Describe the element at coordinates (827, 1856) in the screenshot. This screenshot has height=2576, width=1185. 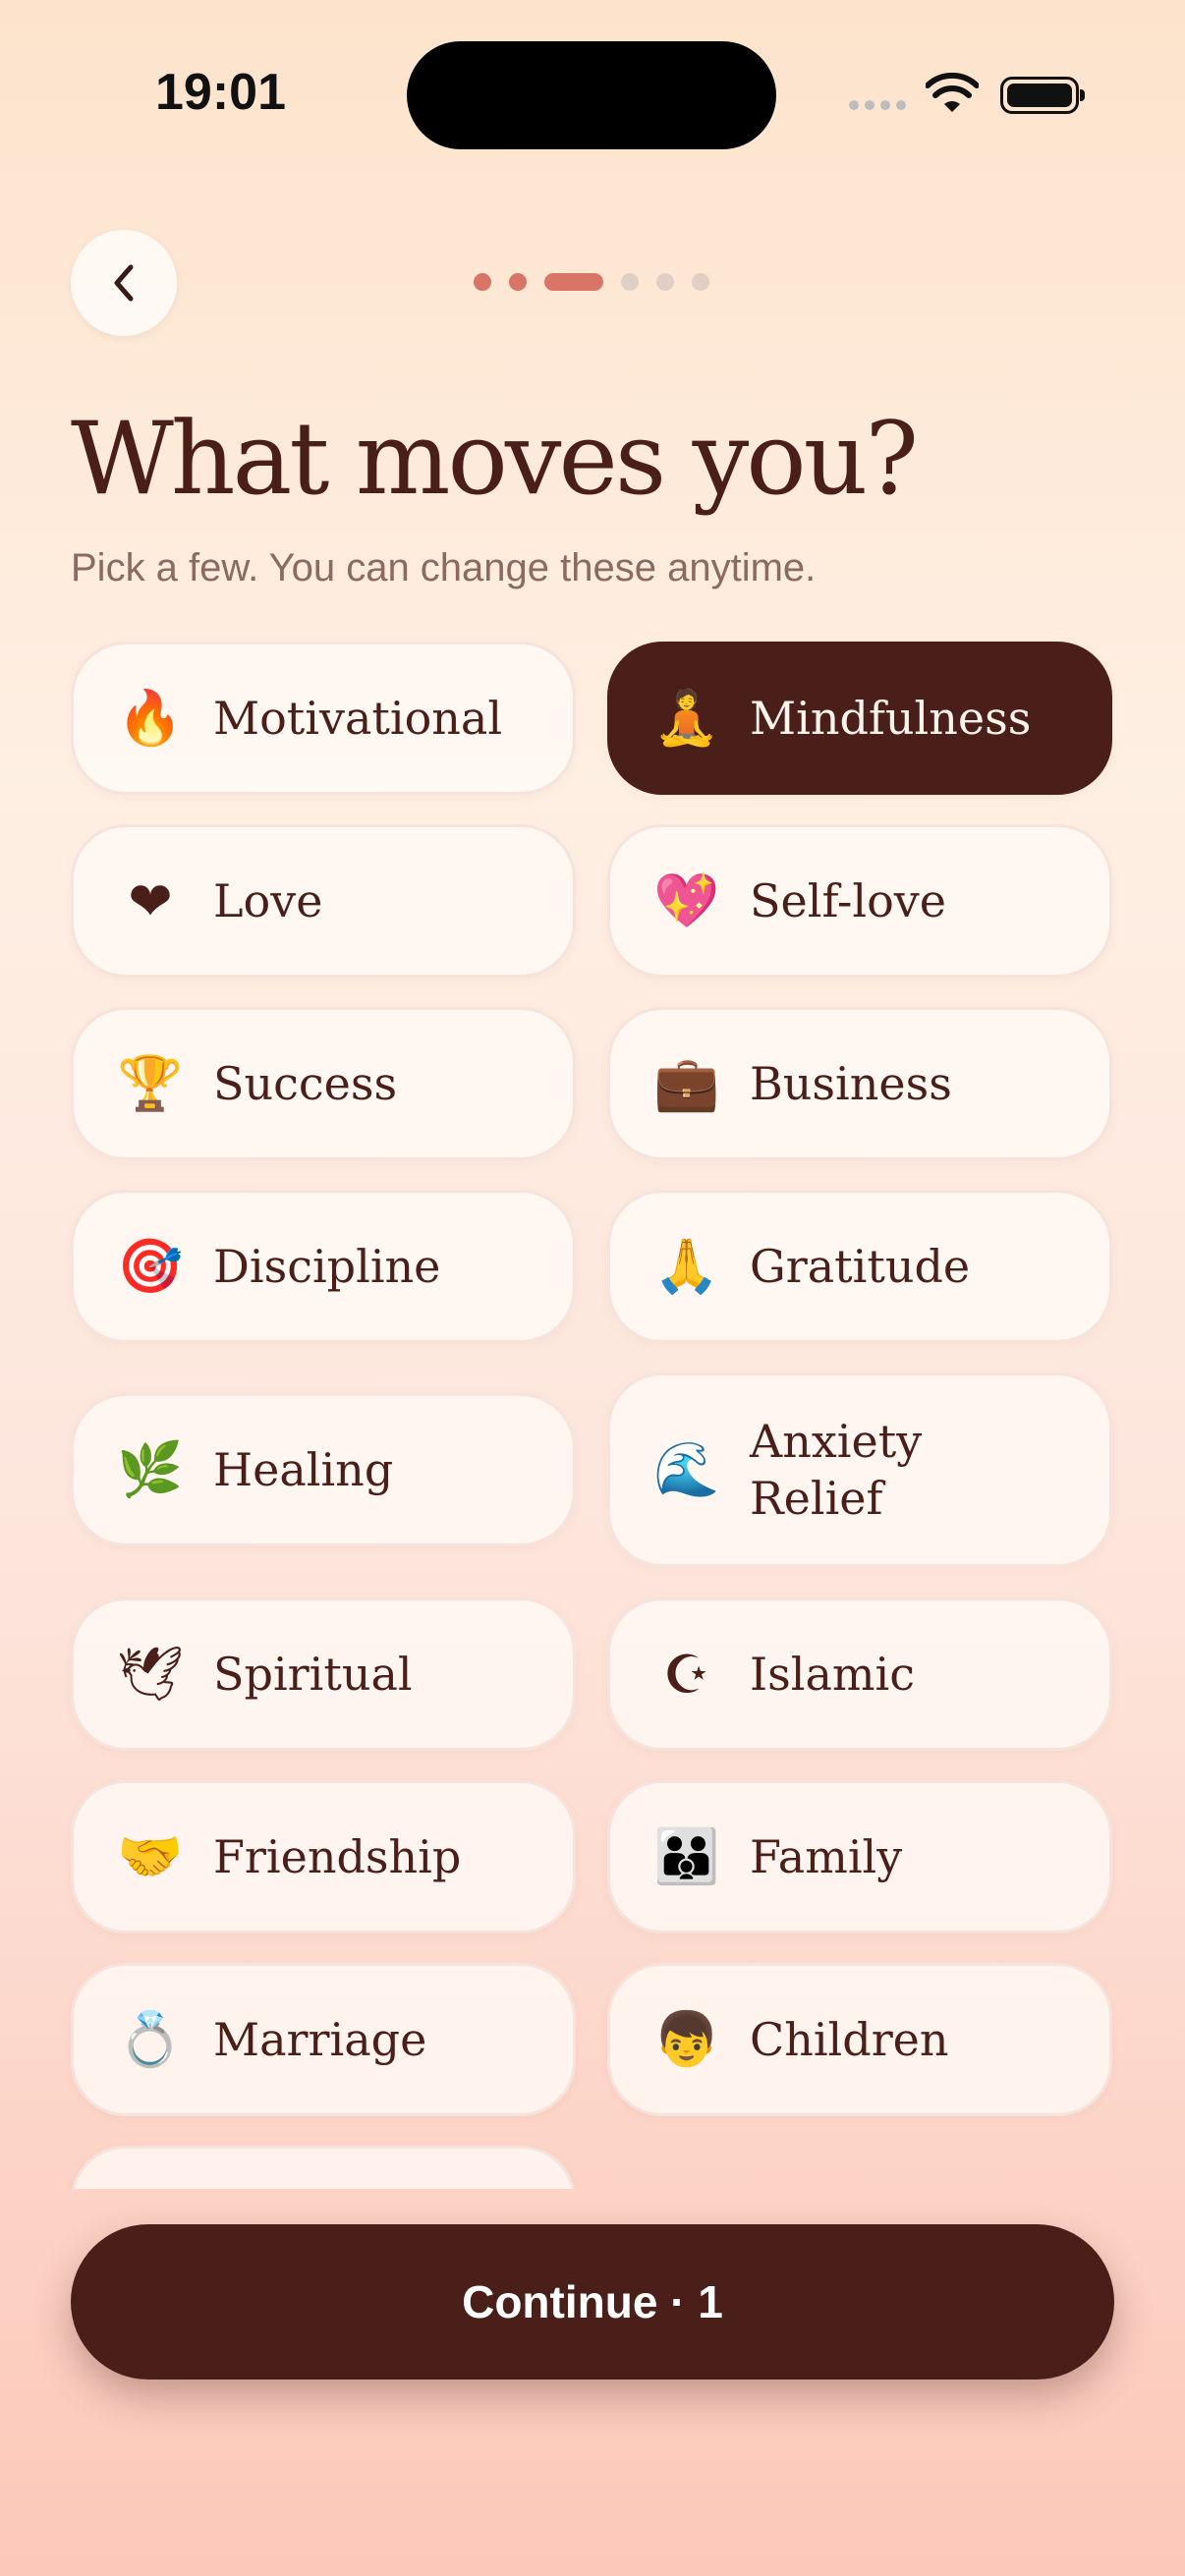
I see `topic-label: Family` at that location.